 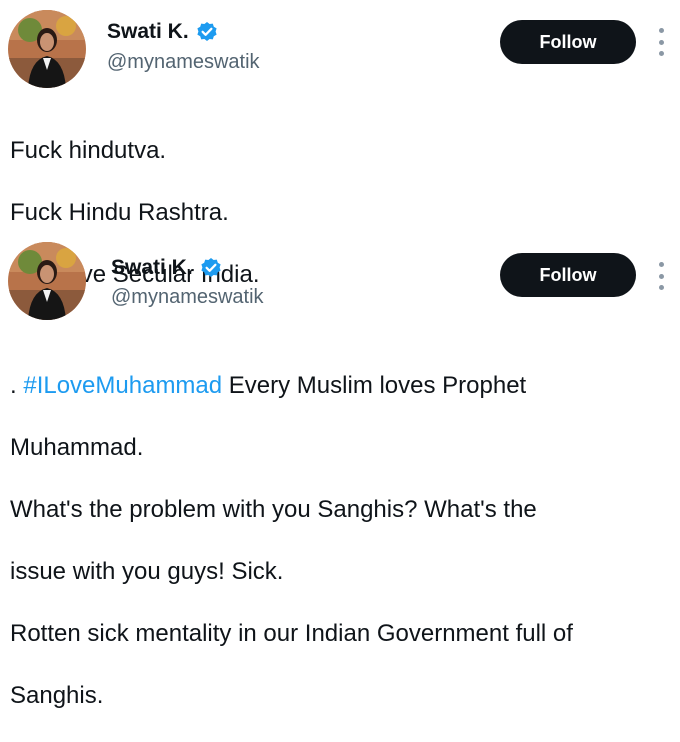 What do you see at coordinates (122, 385) in the screenshot?
I see `hashtag-link: #ILoveMuhammad` at bounding box center [122, 385].